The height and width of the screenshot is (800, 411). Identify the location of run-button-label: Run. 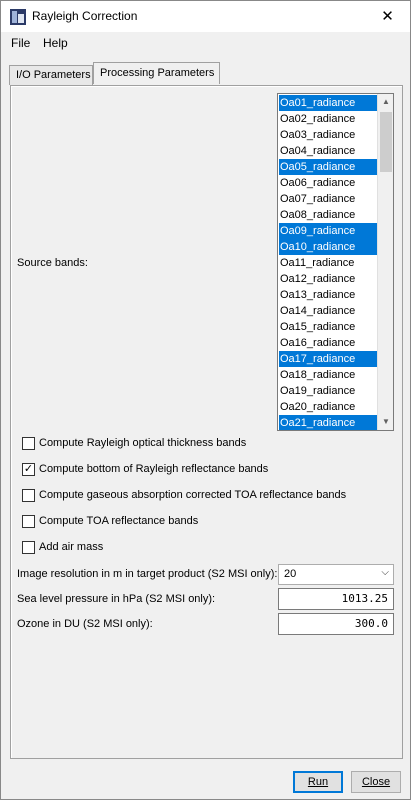
(318, 782).